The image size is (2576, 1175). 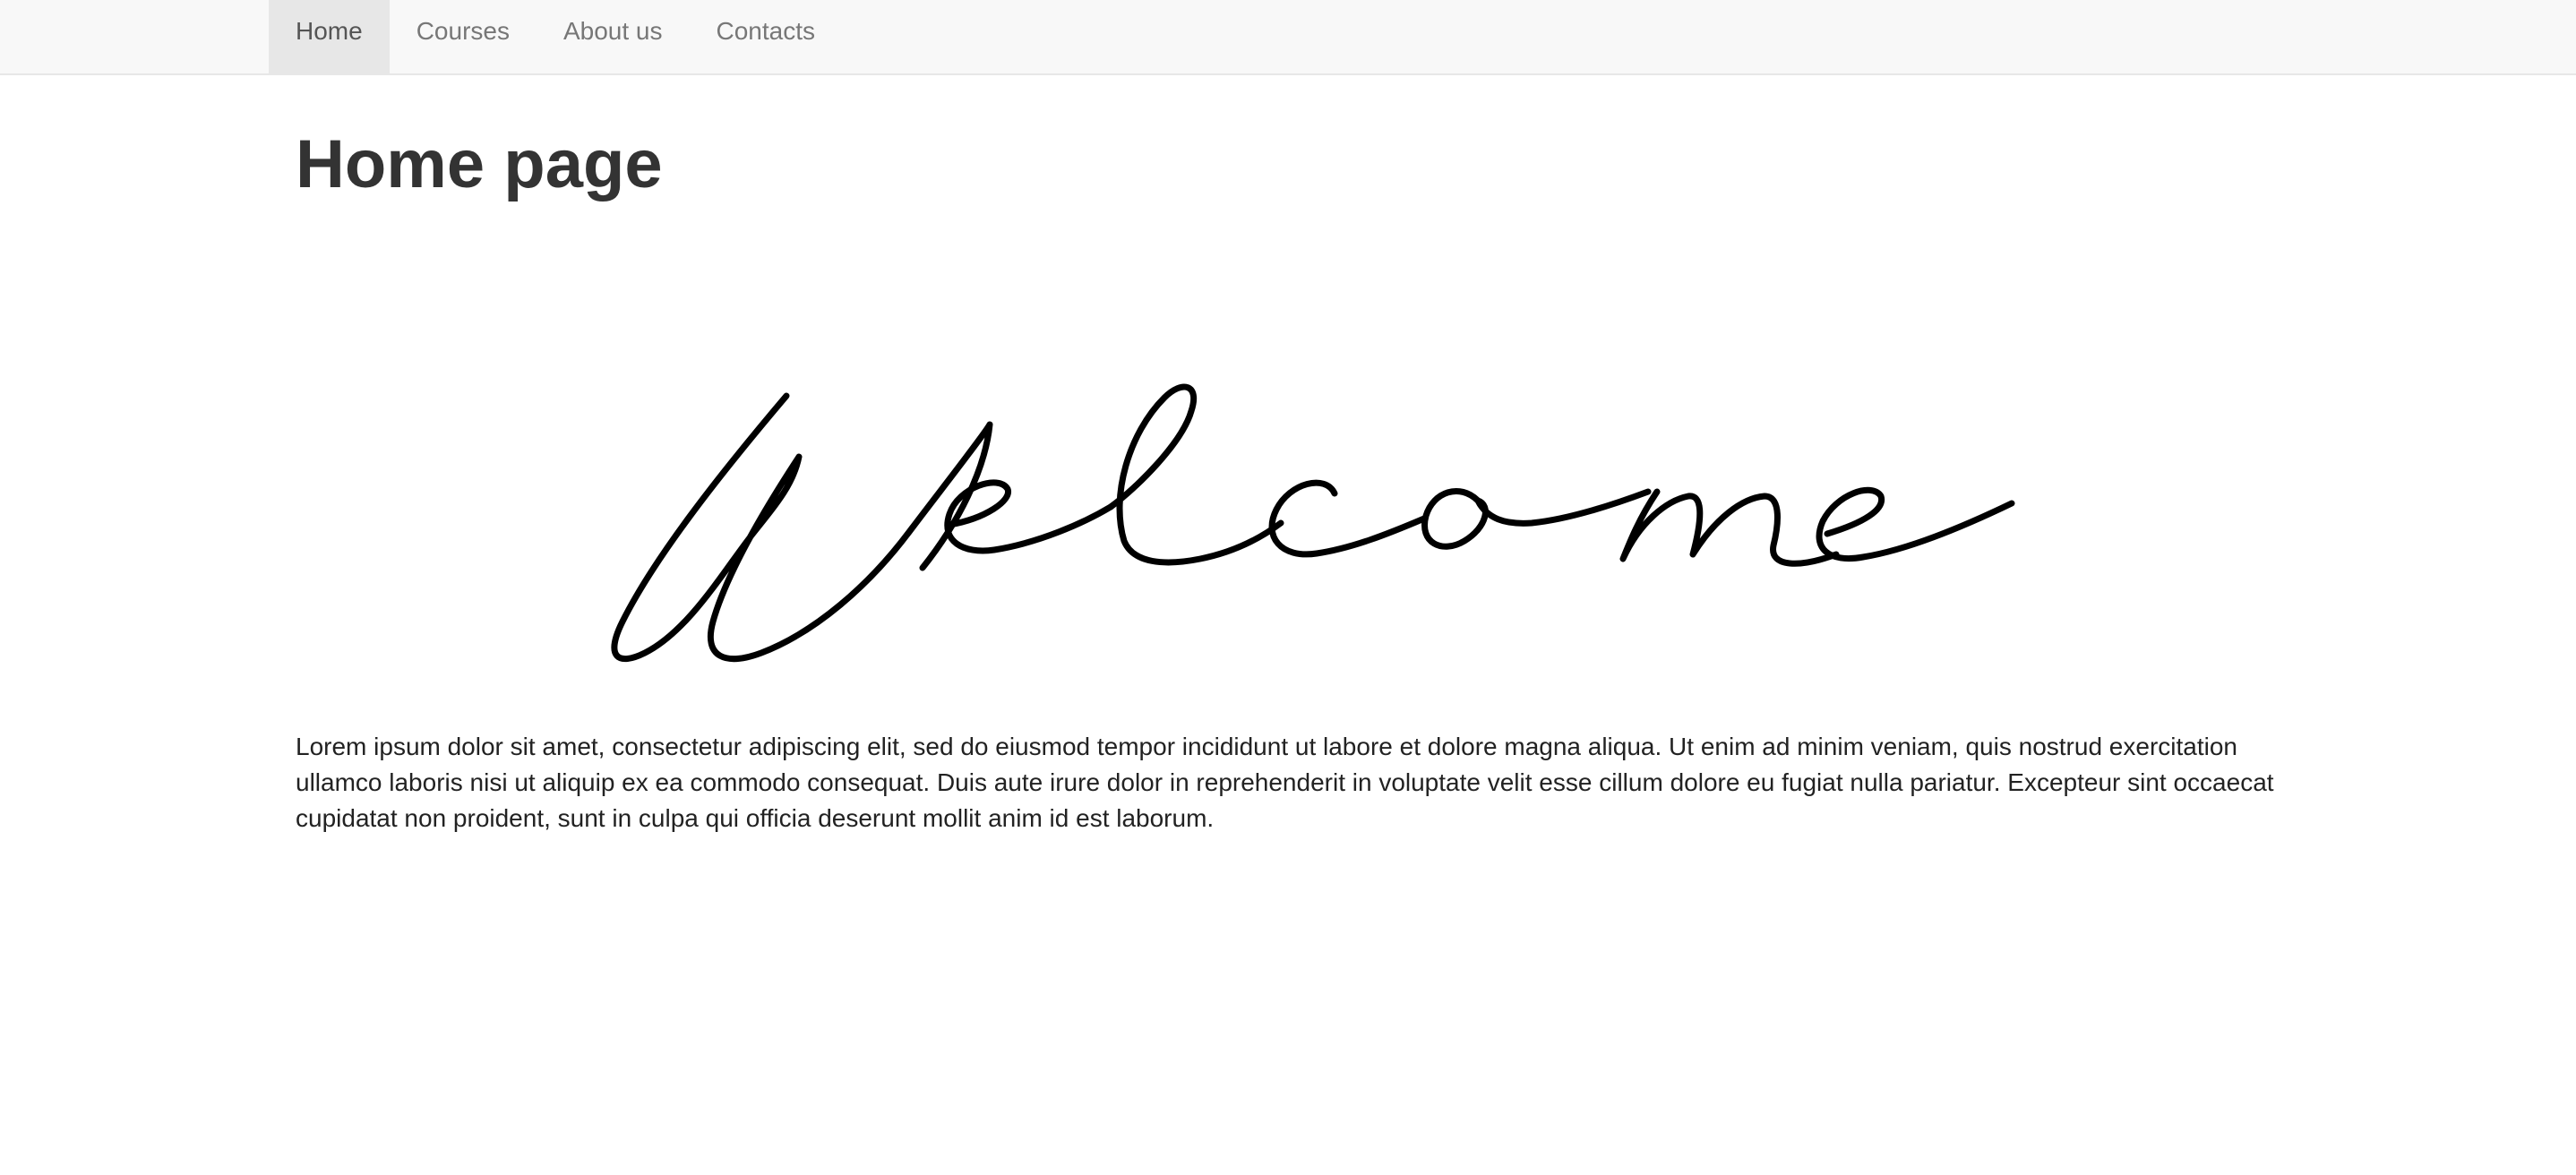 What do you see at coordinates (329, 37) in the screenshot?
I see `nav-item-home: Home` at bounding box center [329, 37].